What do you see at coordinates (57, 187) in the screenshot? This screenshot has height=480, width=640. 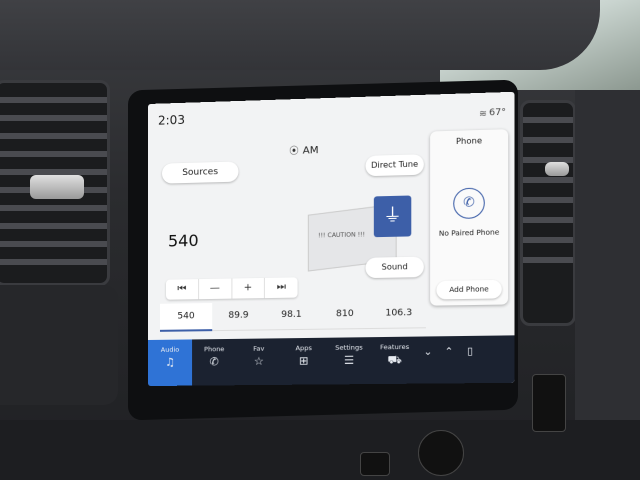 I see `left-vent-knob` at bounding box center [57, 187].